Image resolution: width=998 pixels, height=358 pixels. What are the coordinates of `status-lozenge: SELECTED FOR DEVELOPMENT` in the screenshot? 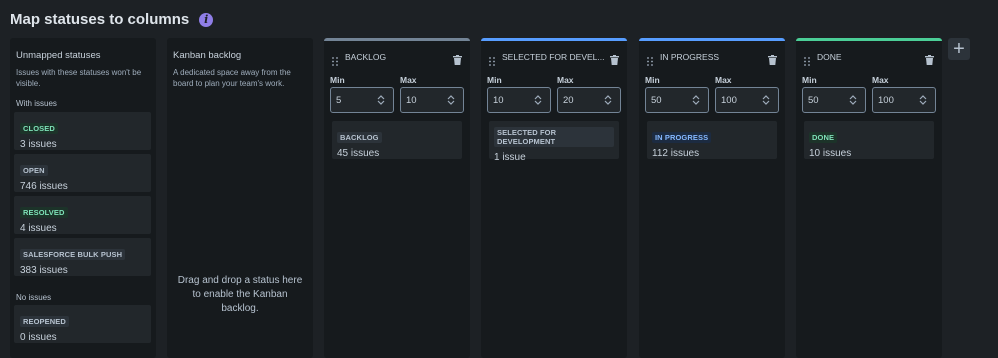 It's located at (554, 137).